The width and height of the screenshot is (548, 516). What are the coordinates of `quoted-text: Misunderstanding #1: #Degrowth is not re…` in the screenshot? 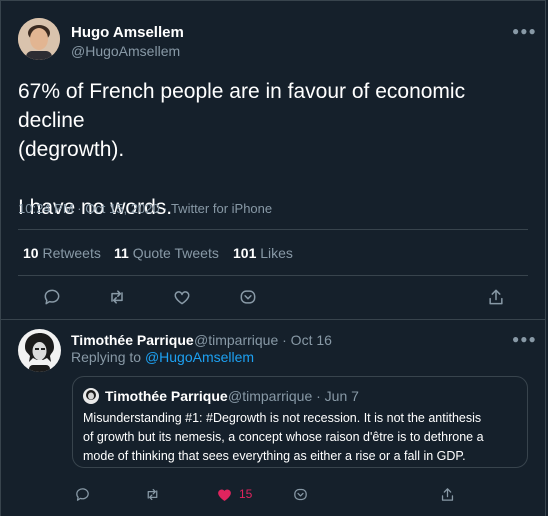 It's located at (303, 437).